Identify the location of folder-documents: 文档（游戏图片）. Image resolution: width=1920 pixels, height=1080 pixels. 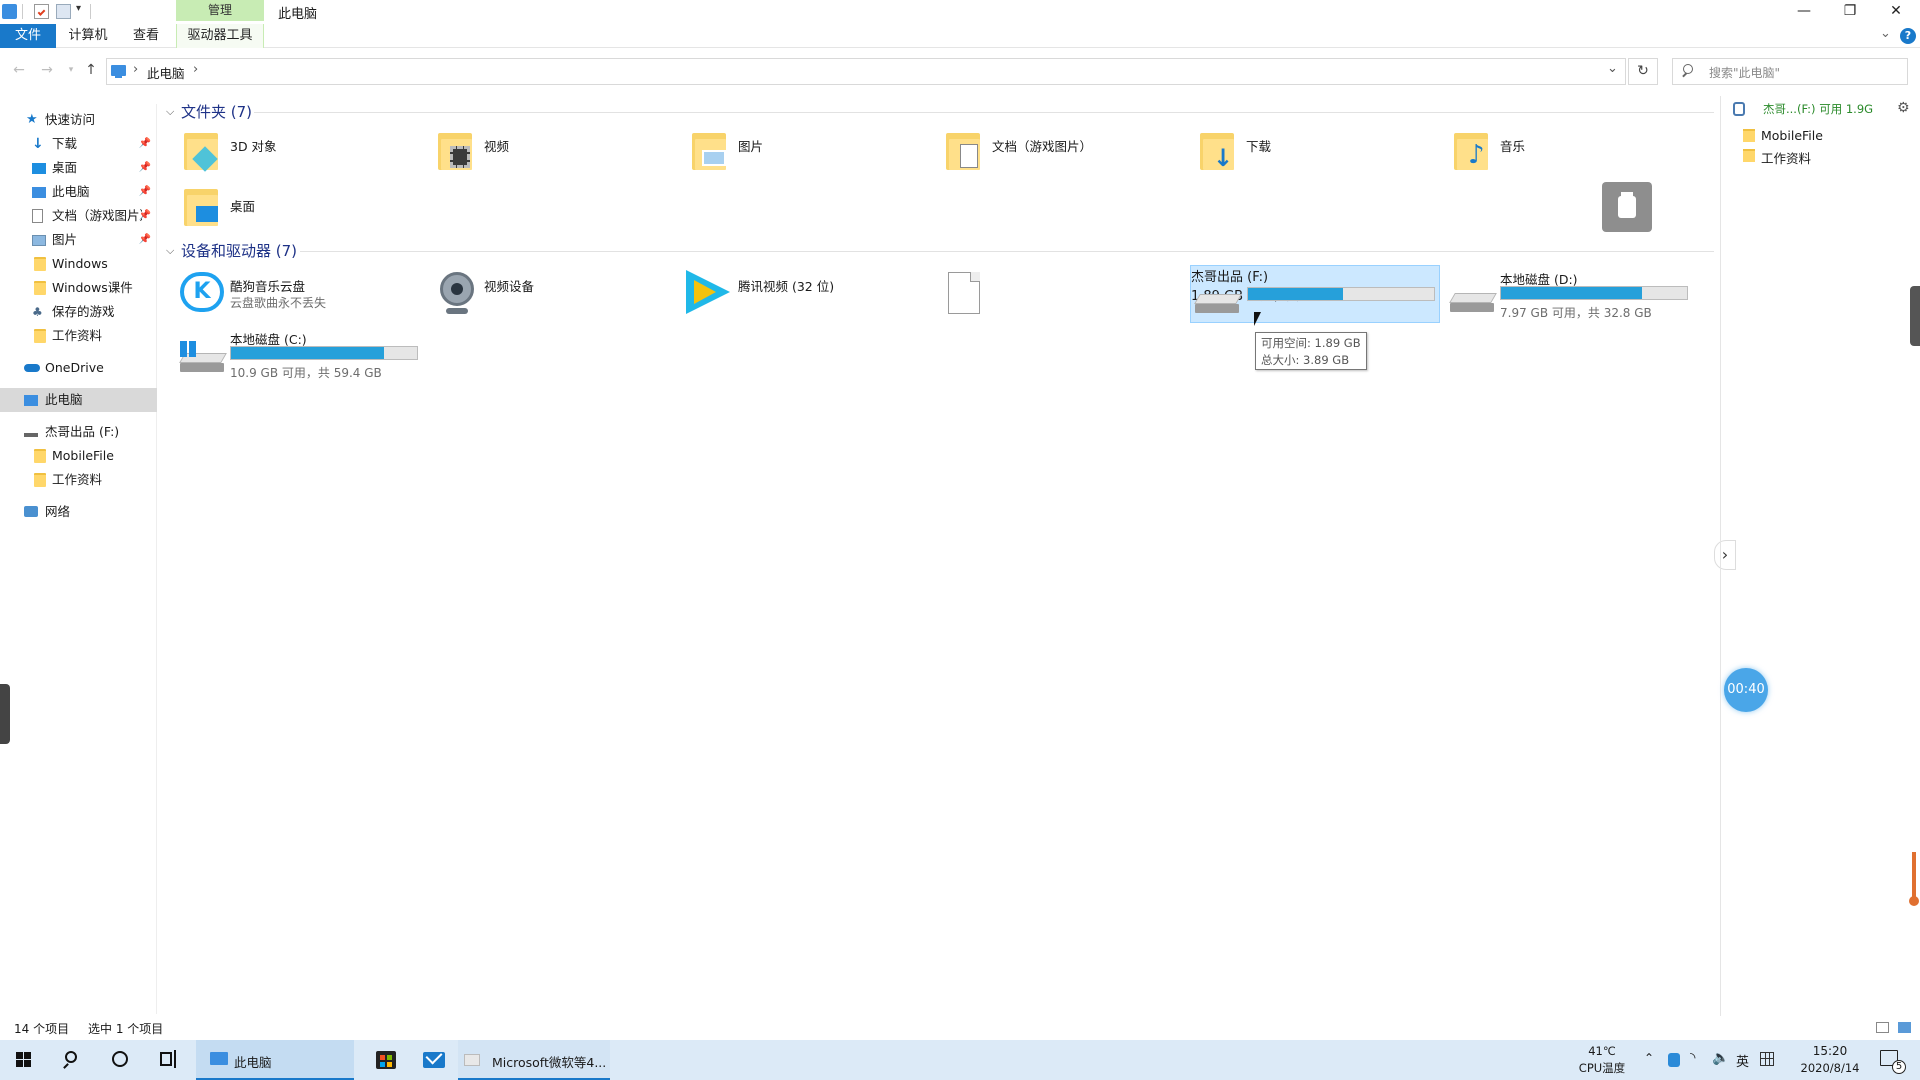
(1064, 154).